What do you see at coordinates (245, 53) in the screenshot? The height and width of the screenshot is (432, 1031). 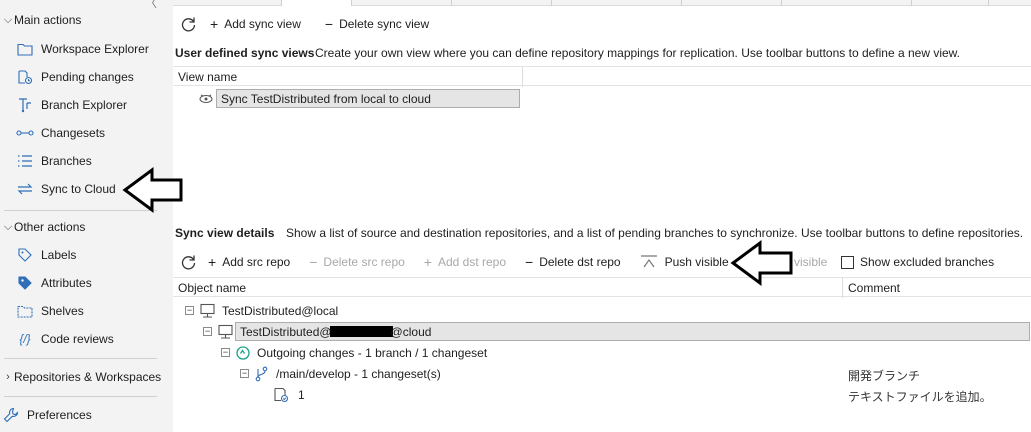 I see `user-views-title: User defined sync views` at bounding box center [245, 53].